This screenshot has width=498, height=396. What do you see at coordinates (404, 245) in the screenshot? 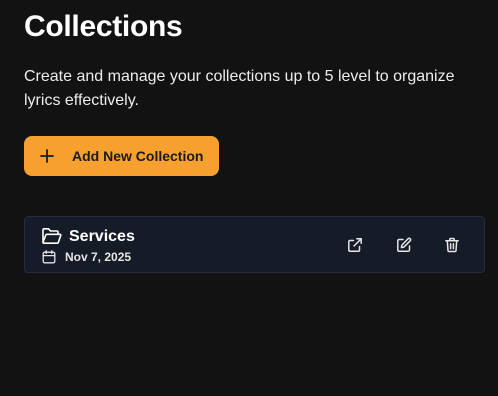
I see `edit-icon` at bounding box center [404, 245].